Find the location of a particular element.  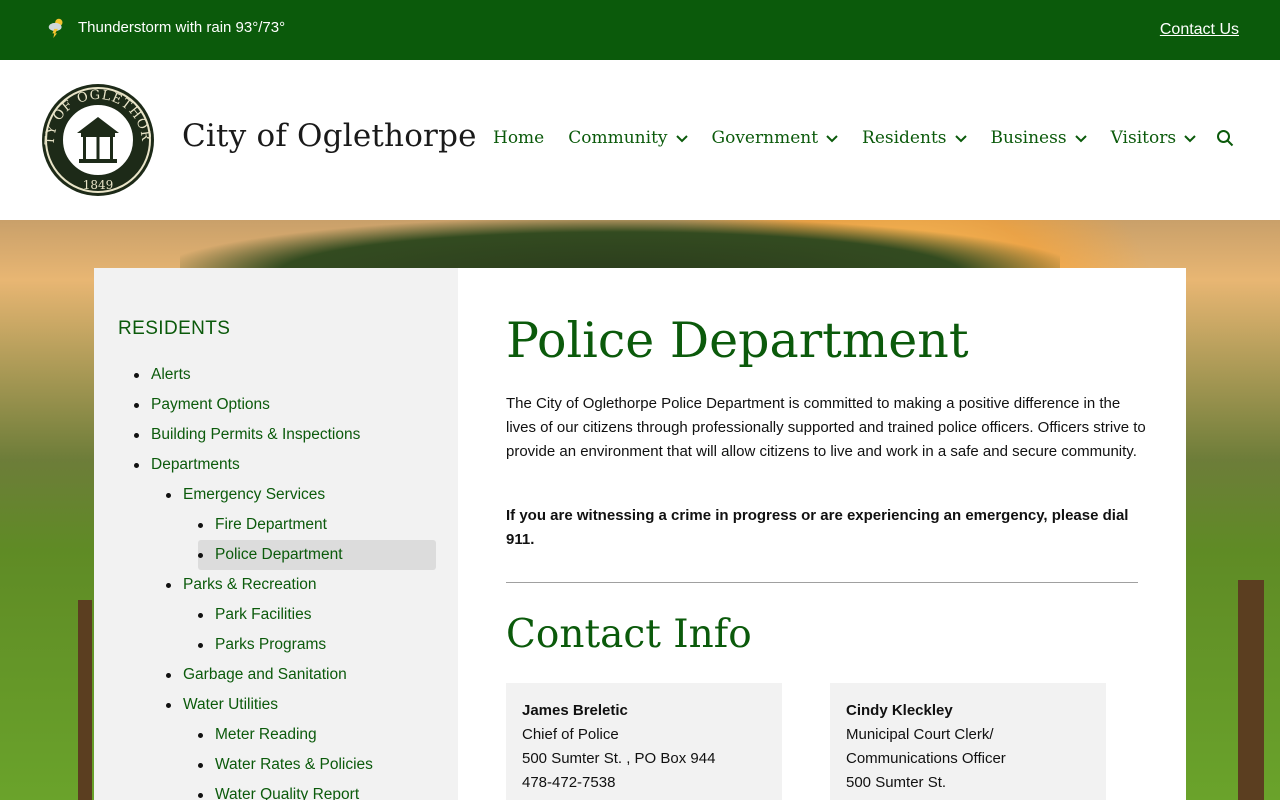

sidebar-item-label: Parks Programs is located at coordinates (271, 644).